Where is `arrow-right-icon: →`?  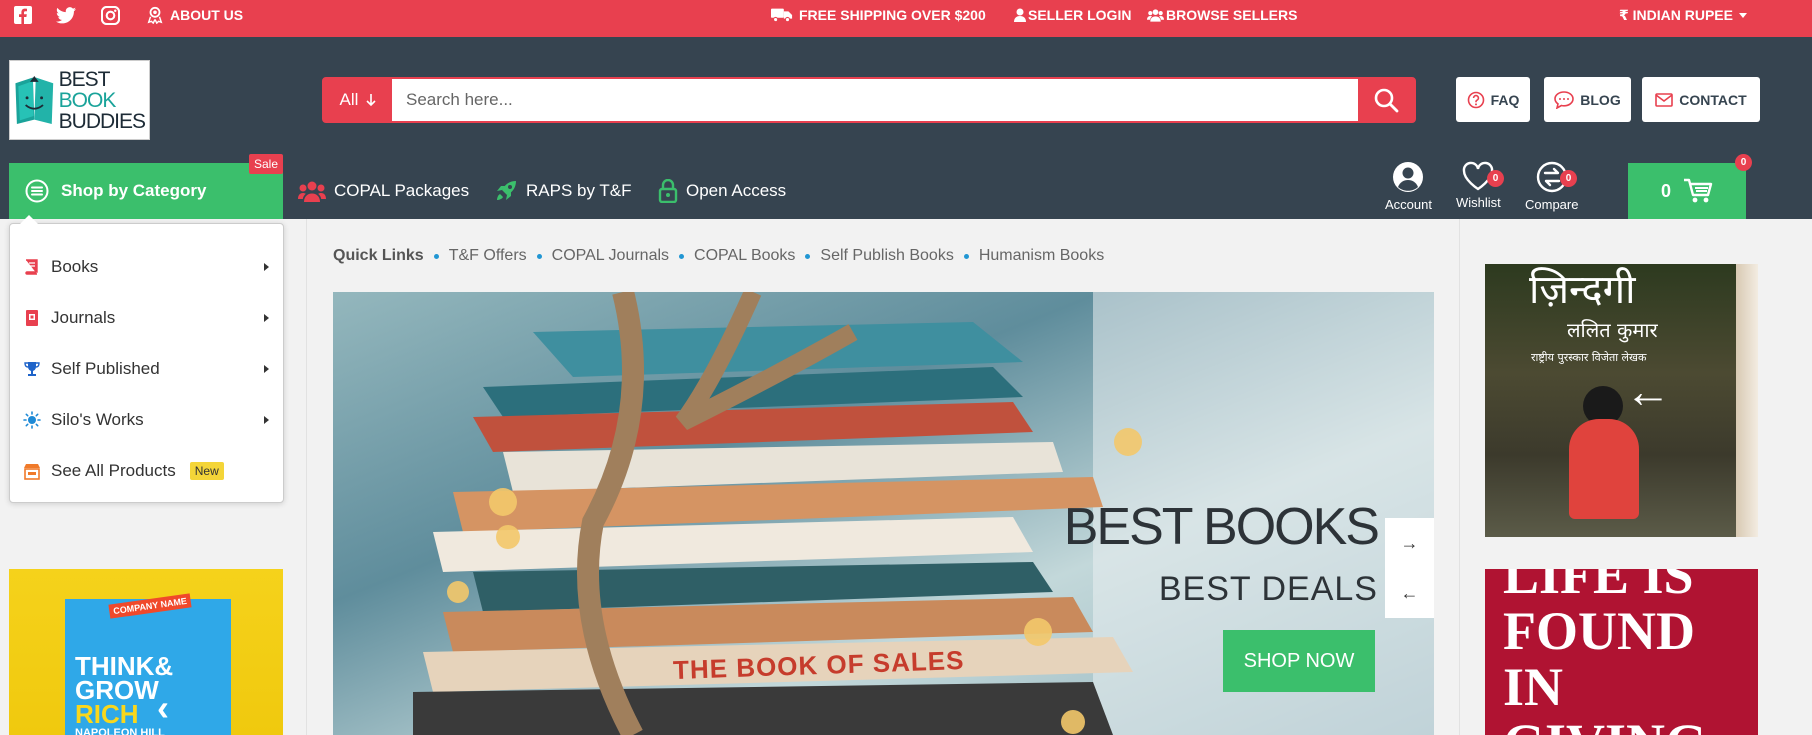 arrow-right-icon: → is located at coordinates (1409, 542).